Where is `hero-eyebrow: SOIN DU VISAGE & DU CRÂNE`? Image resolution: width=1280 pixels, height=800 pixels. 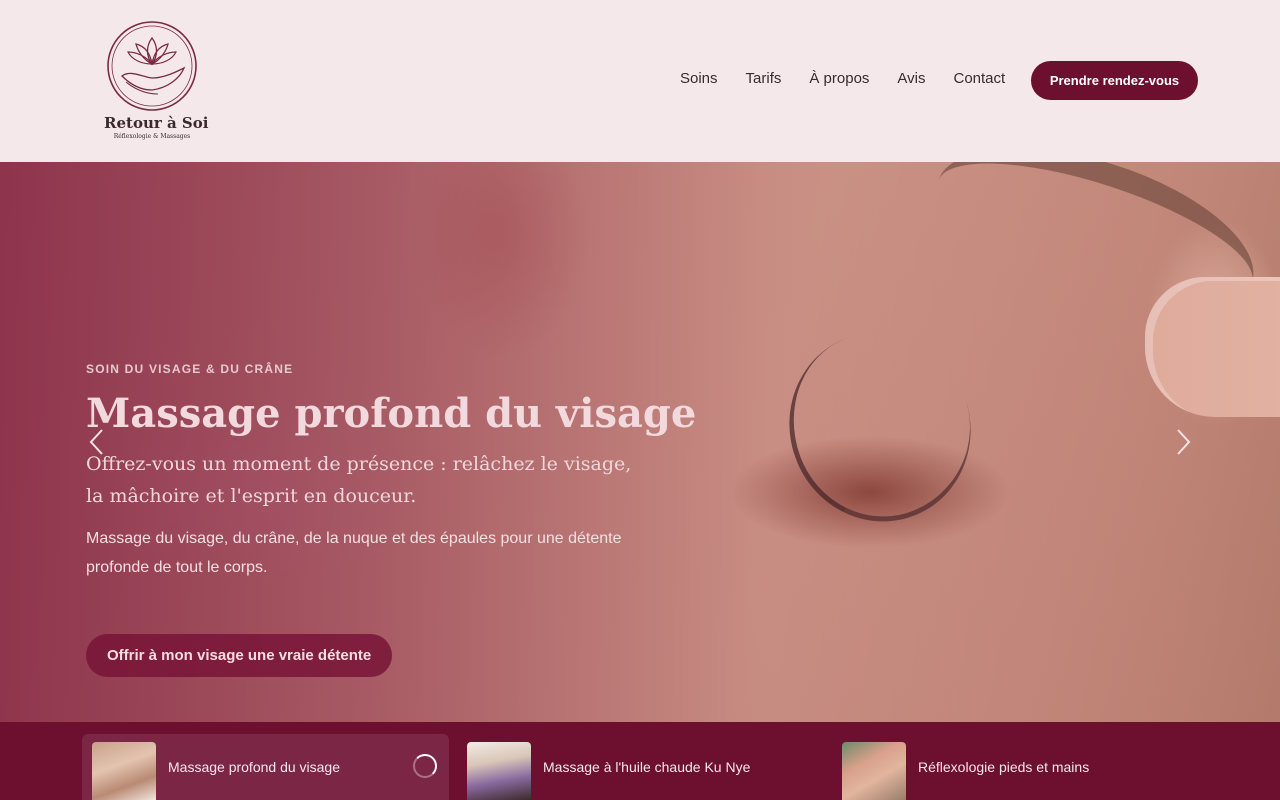 hero-eyebrow: SOIN DU VISAGE & DU CRÂNE is located at coordinates (190, 369).